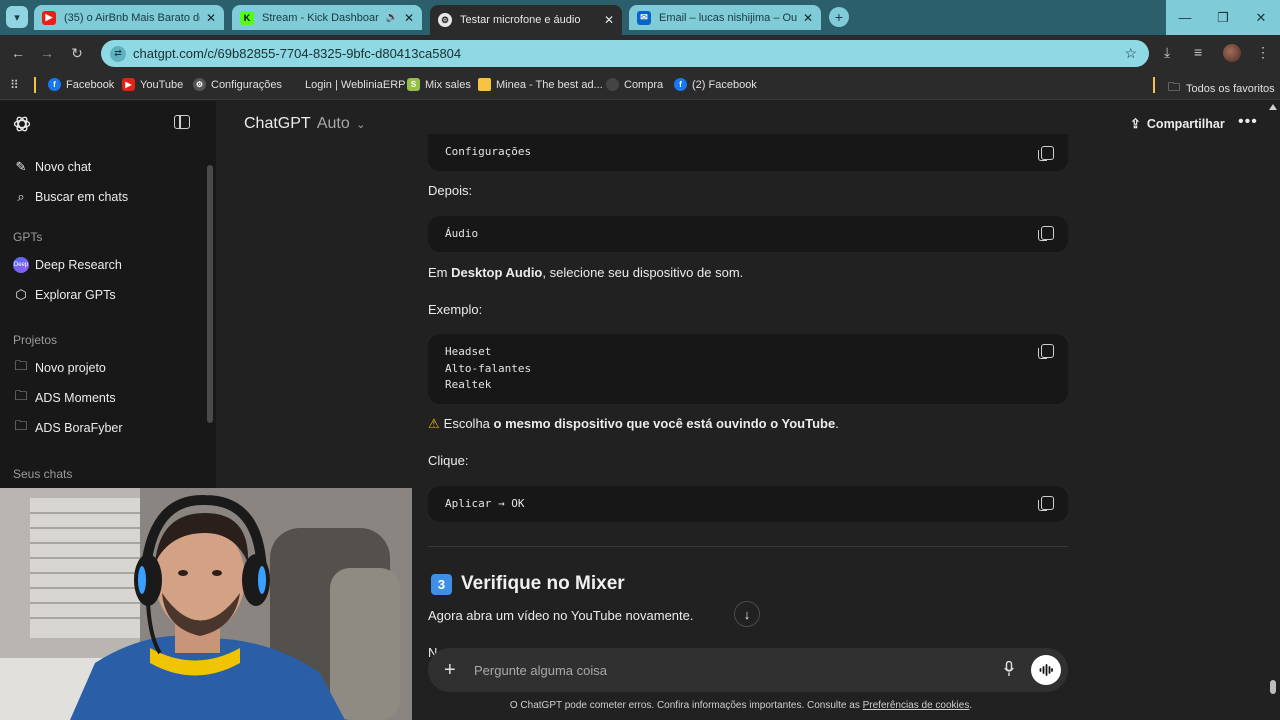 This screenshot has height=720, width=1280. What do you see at coordinates (748, 670) in the screenshot?
I see `composer: + Pergunte alguma coisa` at bounding box center [748, 670].